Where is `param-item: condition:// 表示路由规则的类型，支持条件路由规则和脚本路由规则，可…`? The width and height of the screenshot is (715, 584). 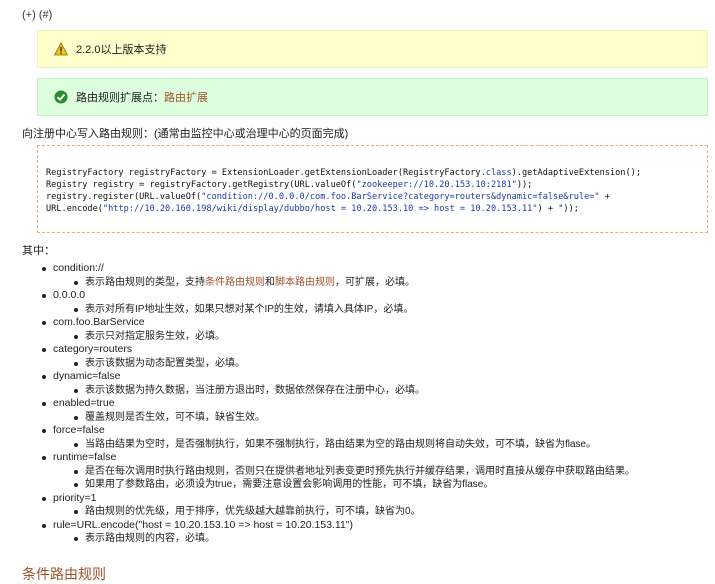
param-item: condition:// 表示路由规则的类型，支持条件路由规则和脚本路由规则，可… is located at coordinates (367, 275).